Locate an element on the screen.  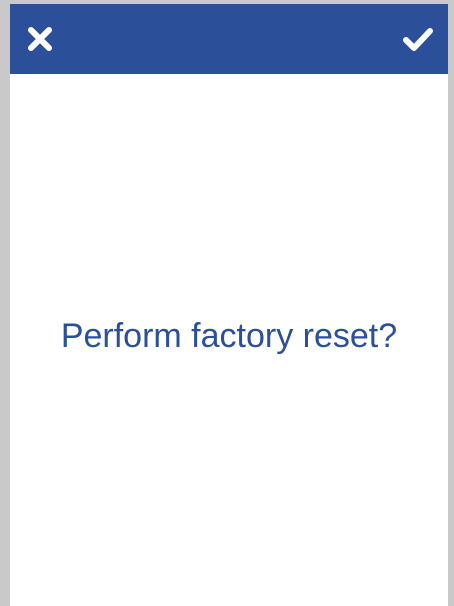
confirm-button is located at coordinates (418, 39).